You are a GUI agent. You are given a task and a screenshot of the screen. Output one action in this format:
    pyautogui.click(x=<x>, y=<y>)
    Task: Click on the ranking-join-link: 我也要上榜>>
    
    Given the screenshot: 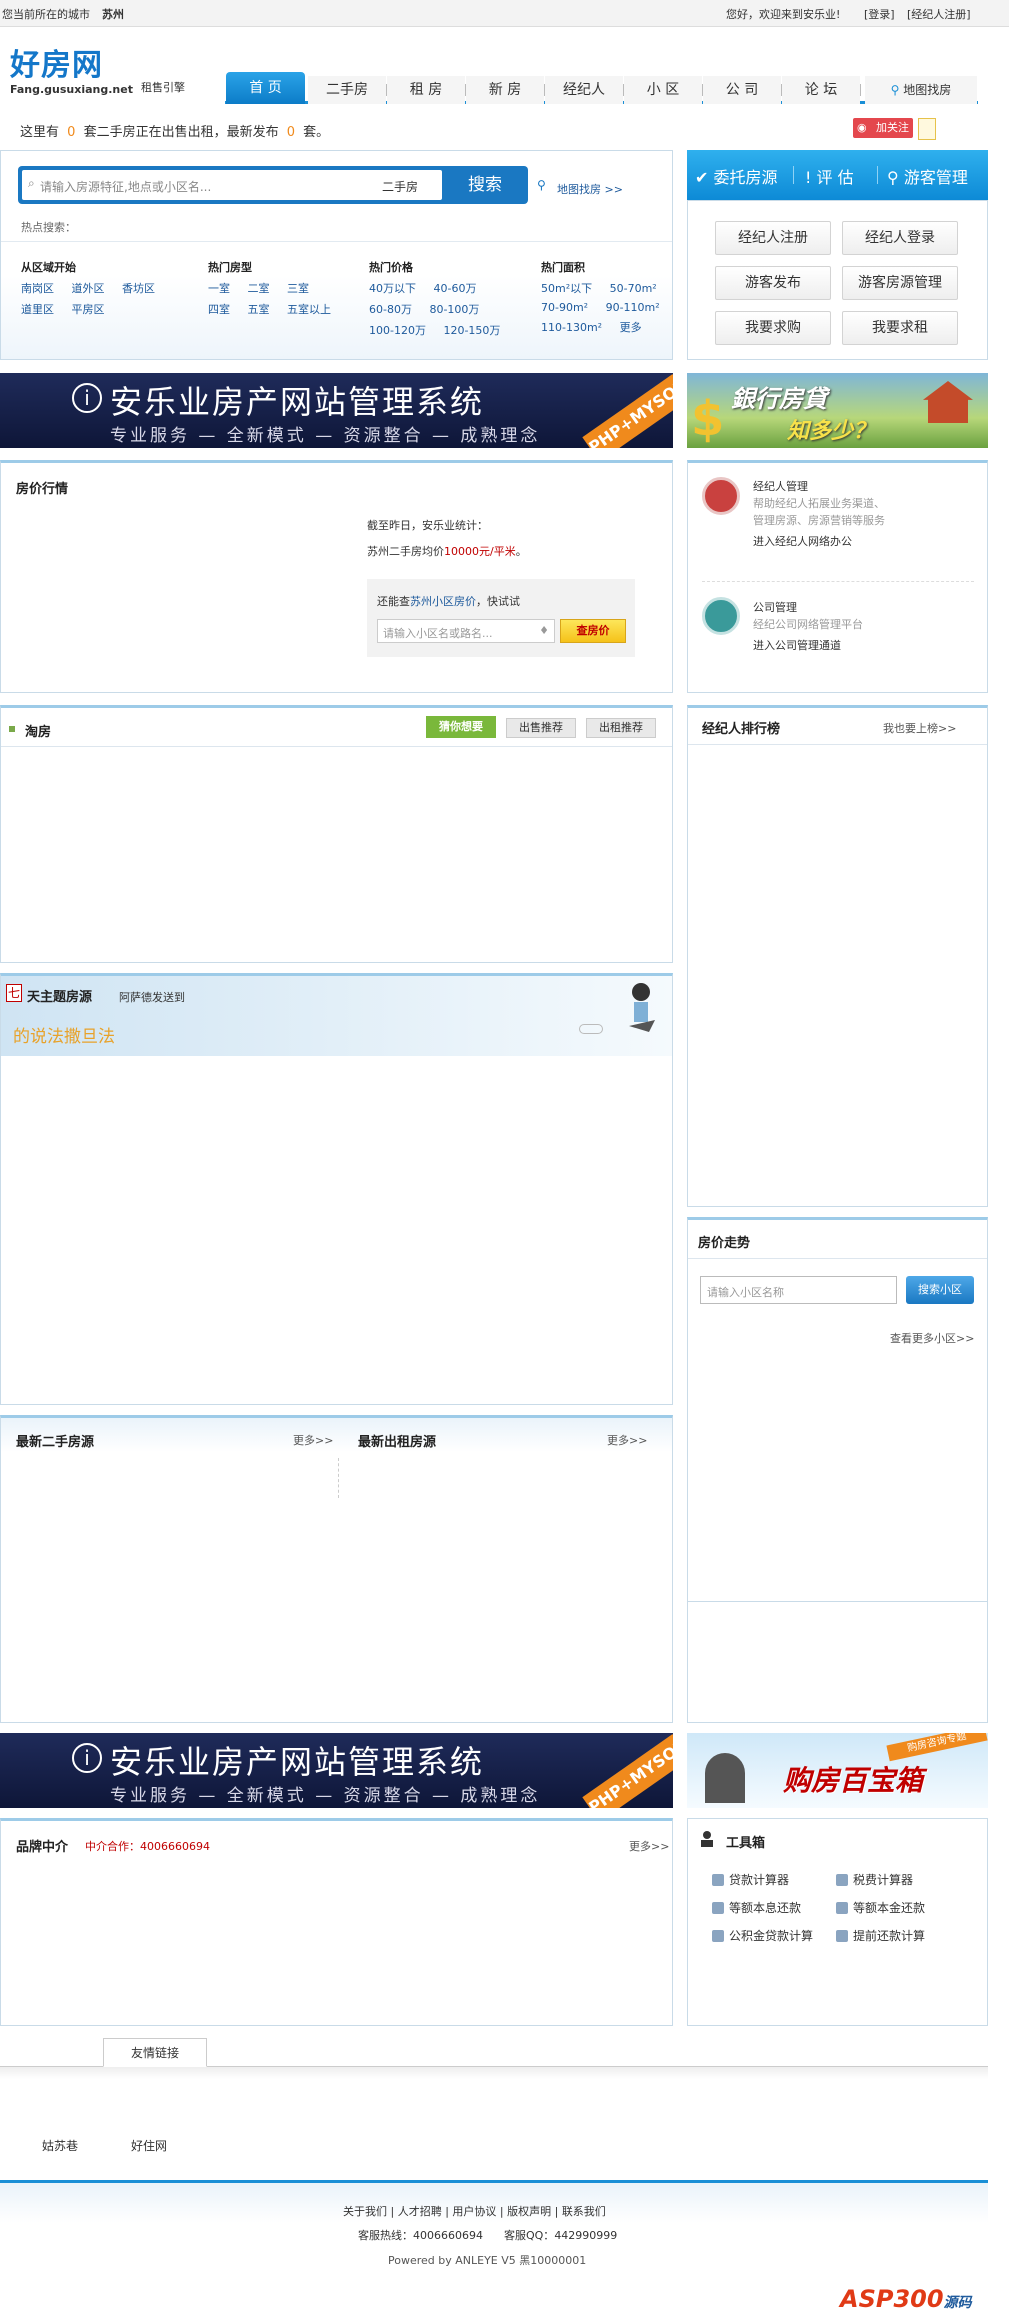 What is the action you would take?
    pyautogui.click(x=919, y=728)
    